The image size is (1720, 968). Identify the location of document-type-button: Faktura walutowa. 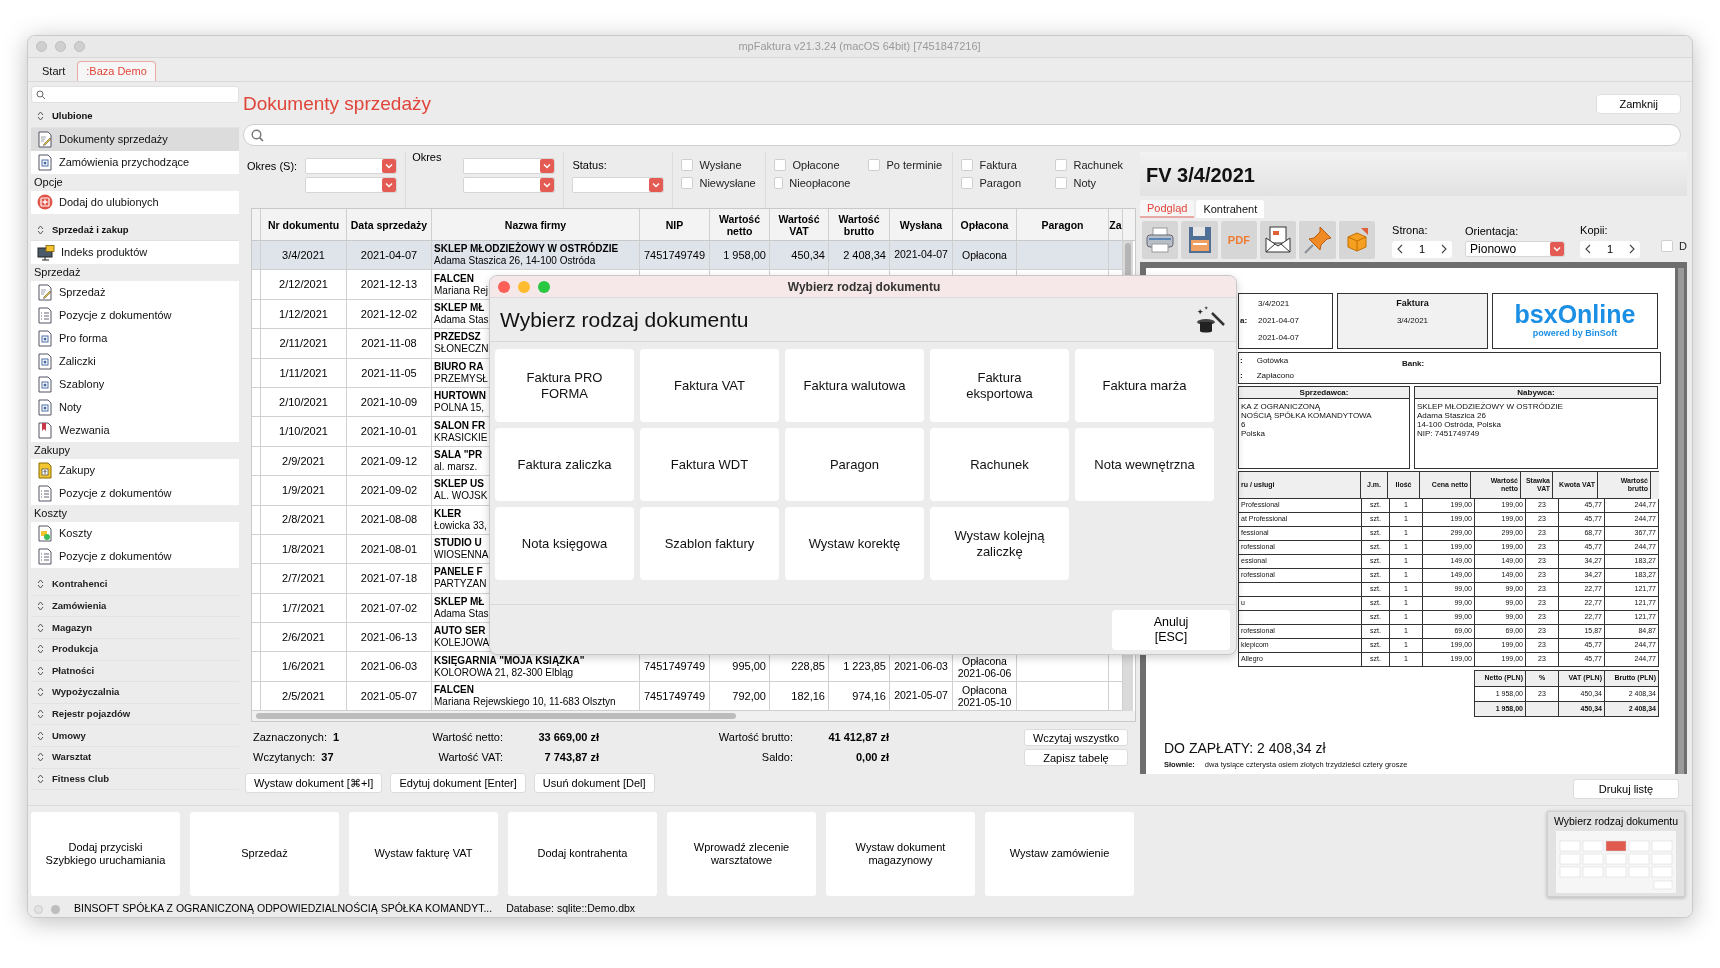
(854, 385).